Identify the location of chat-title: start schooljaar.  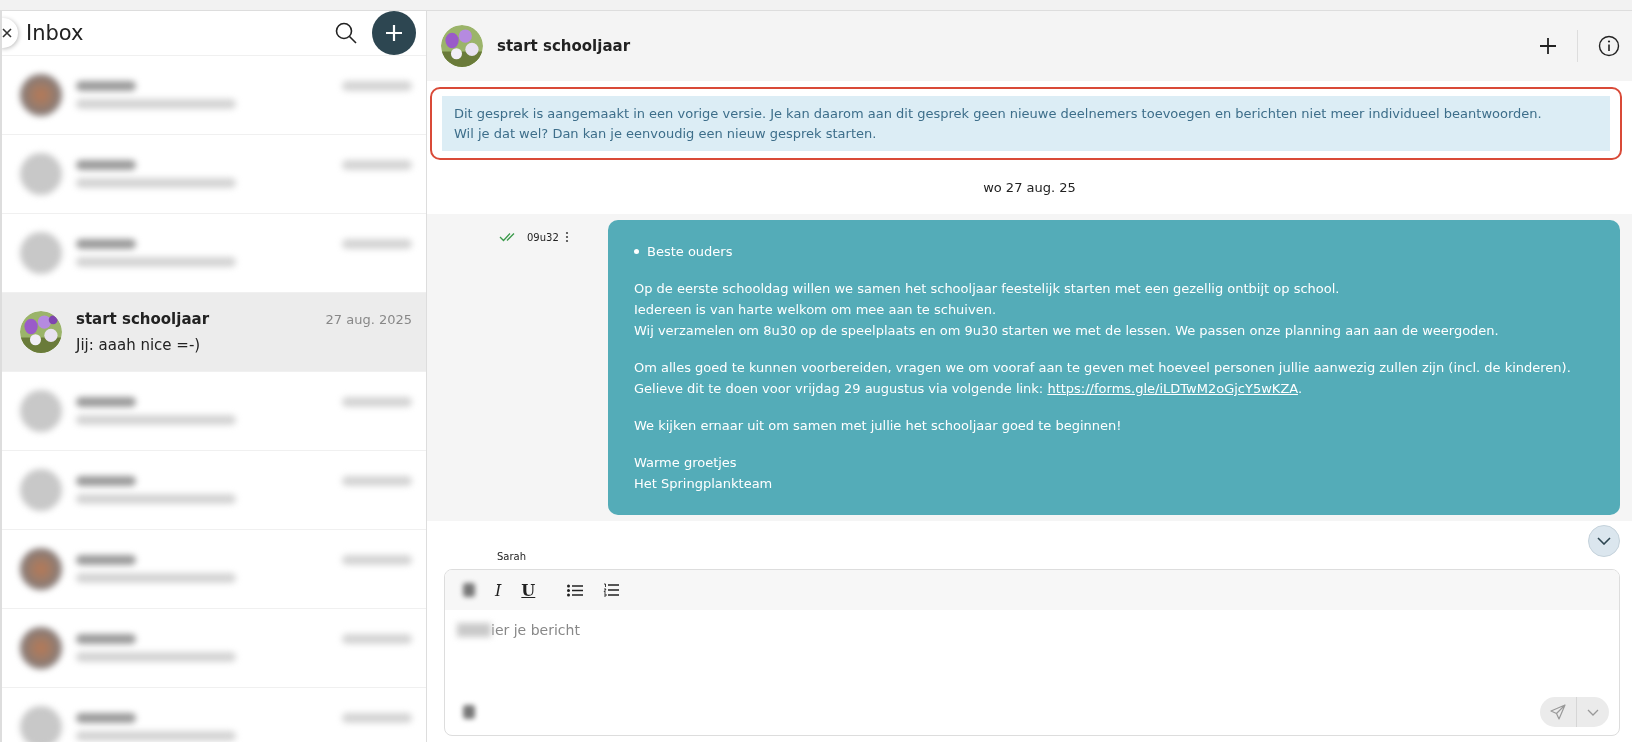
(564, 46).